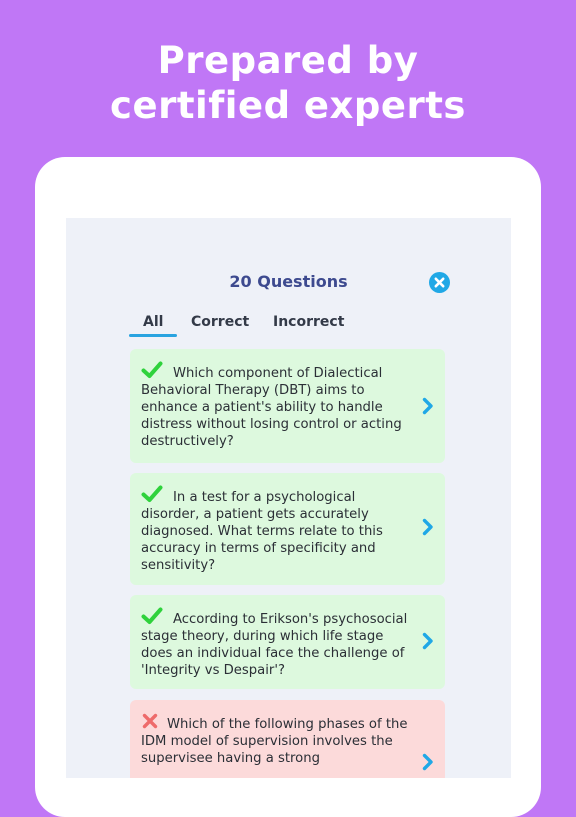 This screenshot has height=817, width=576. I want to click on headline-line-2: certified experts, so click(288, 105).